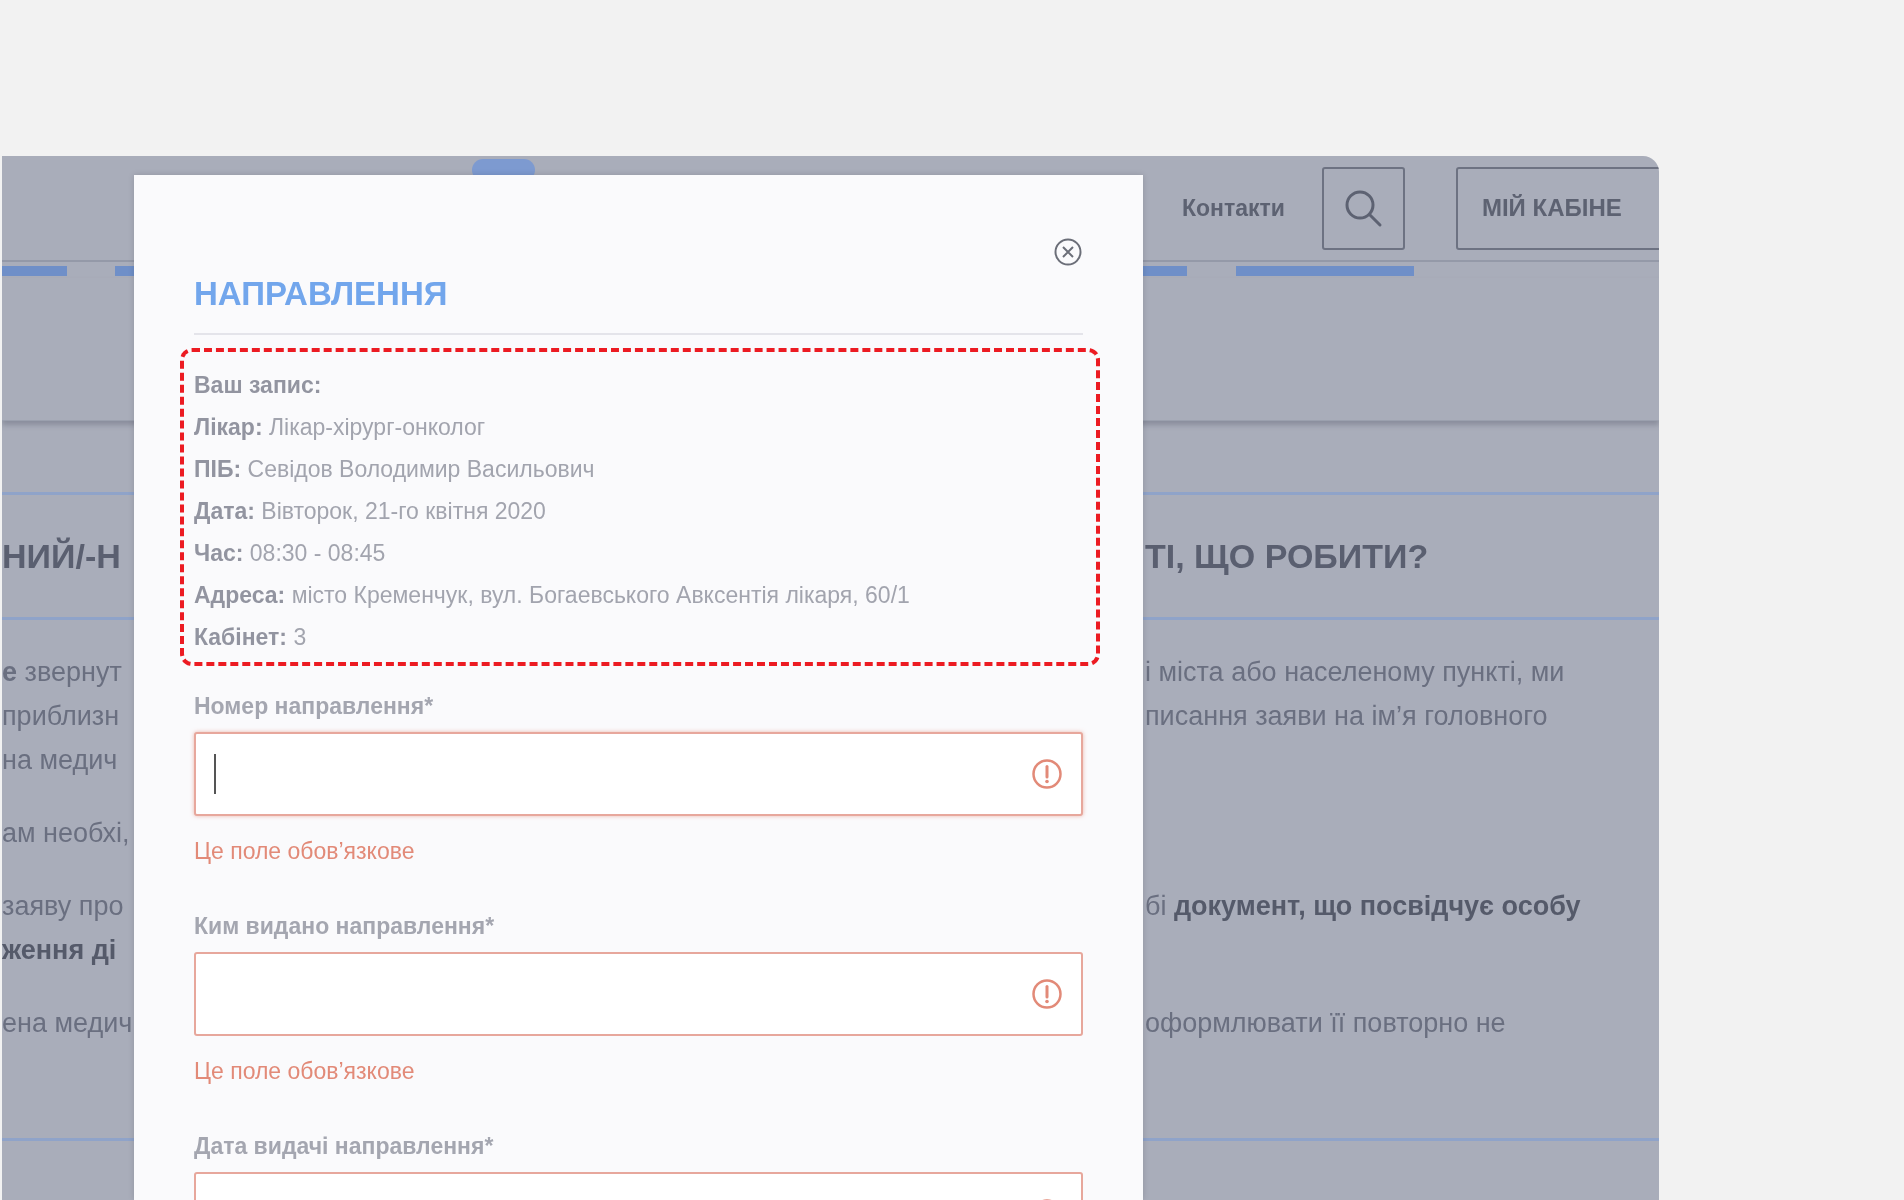  What do you see at coordinates (61, 716) in the screenshot?
I see `paragraph-text: приблизн` at bounding box center [61, 716].